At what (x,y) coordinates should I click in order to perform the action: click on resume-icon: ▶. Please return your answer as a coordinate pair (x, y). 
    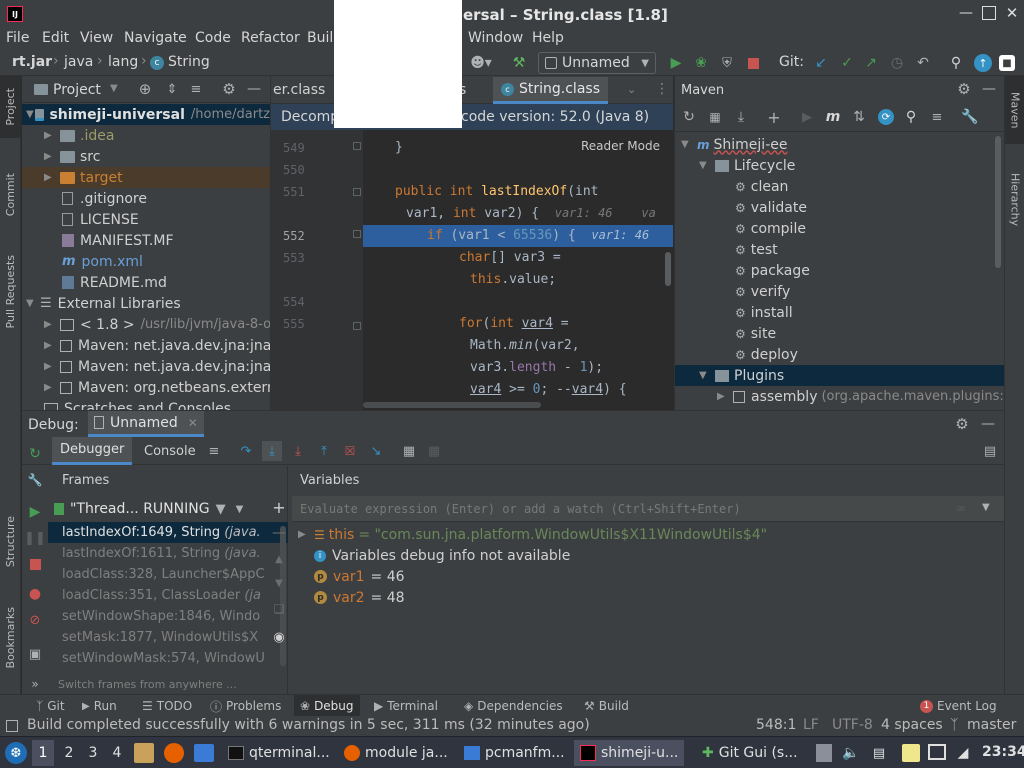
    Looking at the image, I should click on (35, 512).